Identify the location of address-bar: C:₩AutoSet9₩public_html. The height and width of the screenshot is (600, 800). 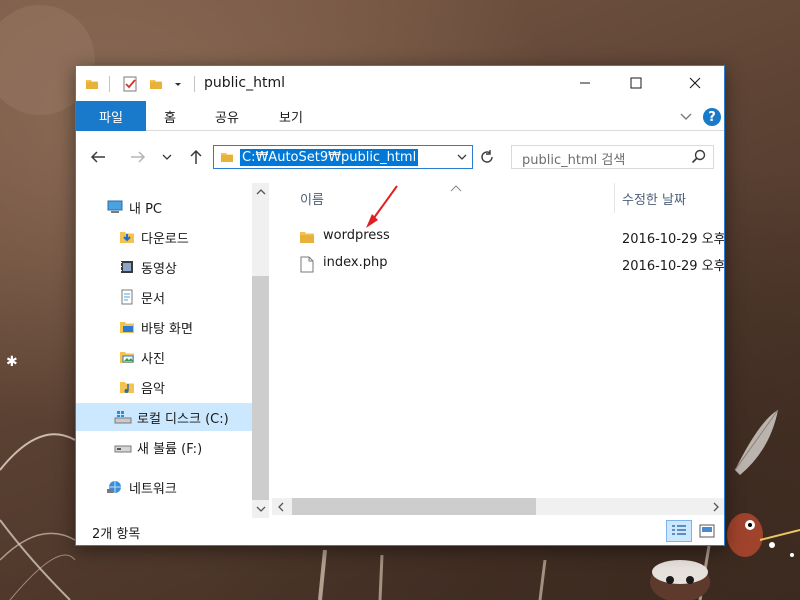
(343, 157).